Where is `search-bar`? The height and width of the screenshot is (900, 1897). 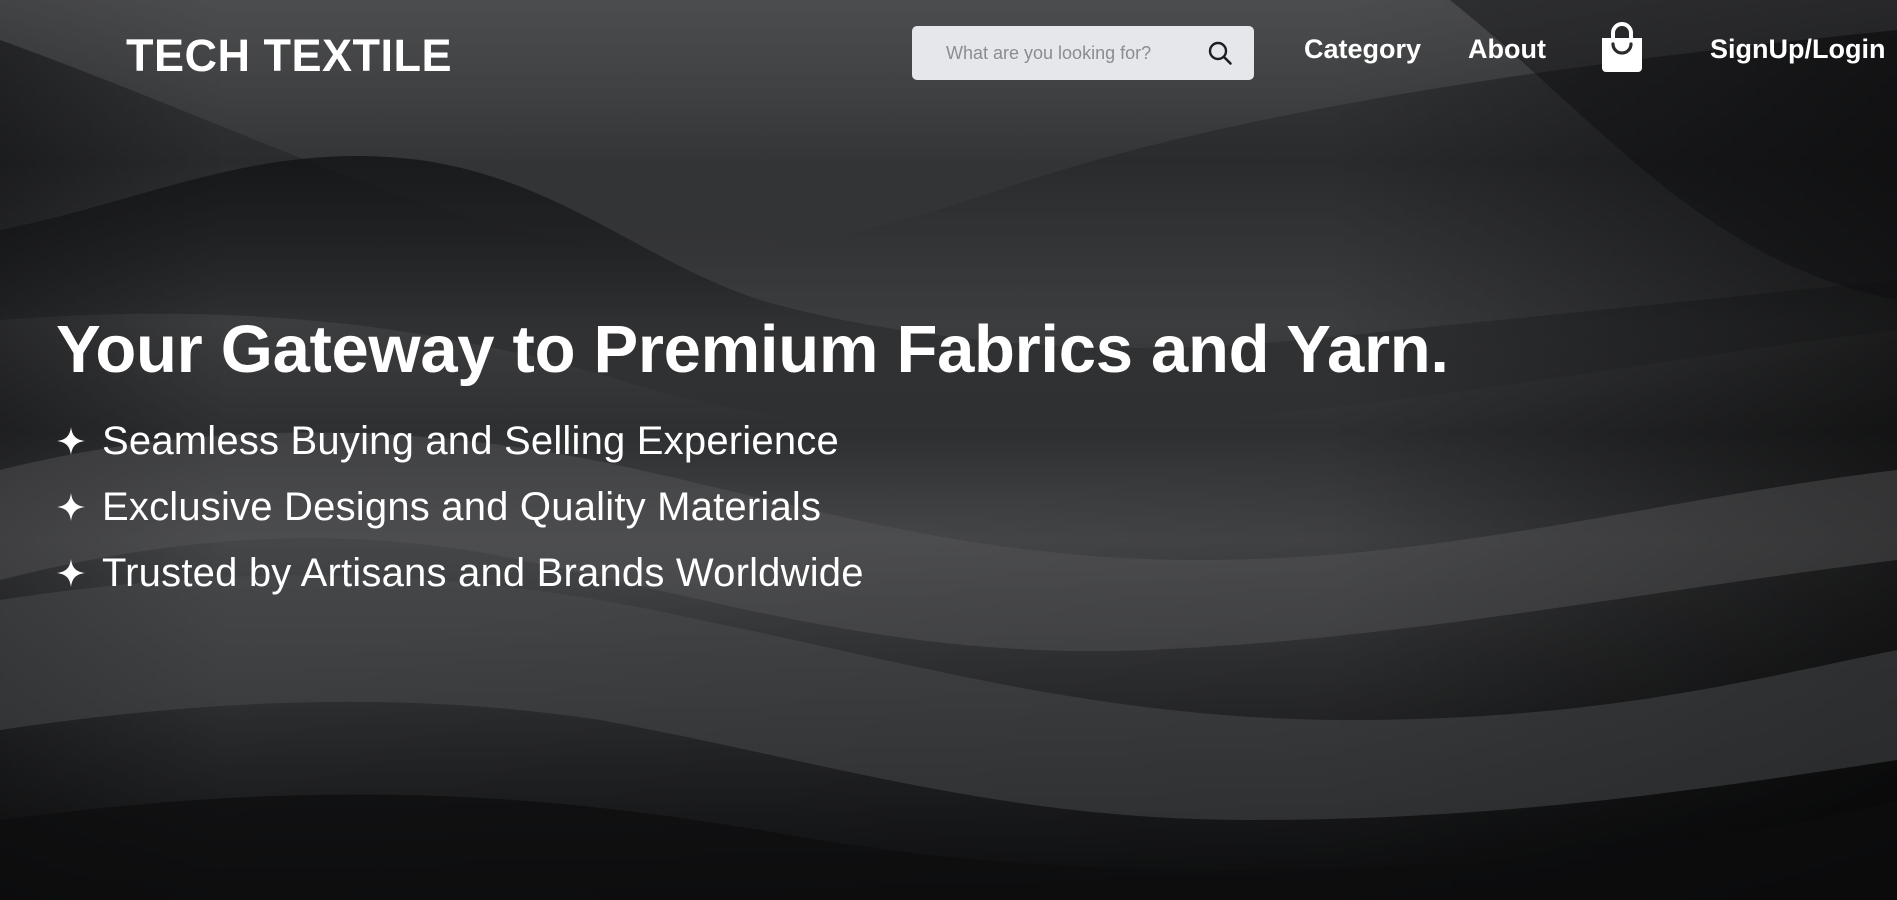 search-bar is located at coordinates (1083, 53).